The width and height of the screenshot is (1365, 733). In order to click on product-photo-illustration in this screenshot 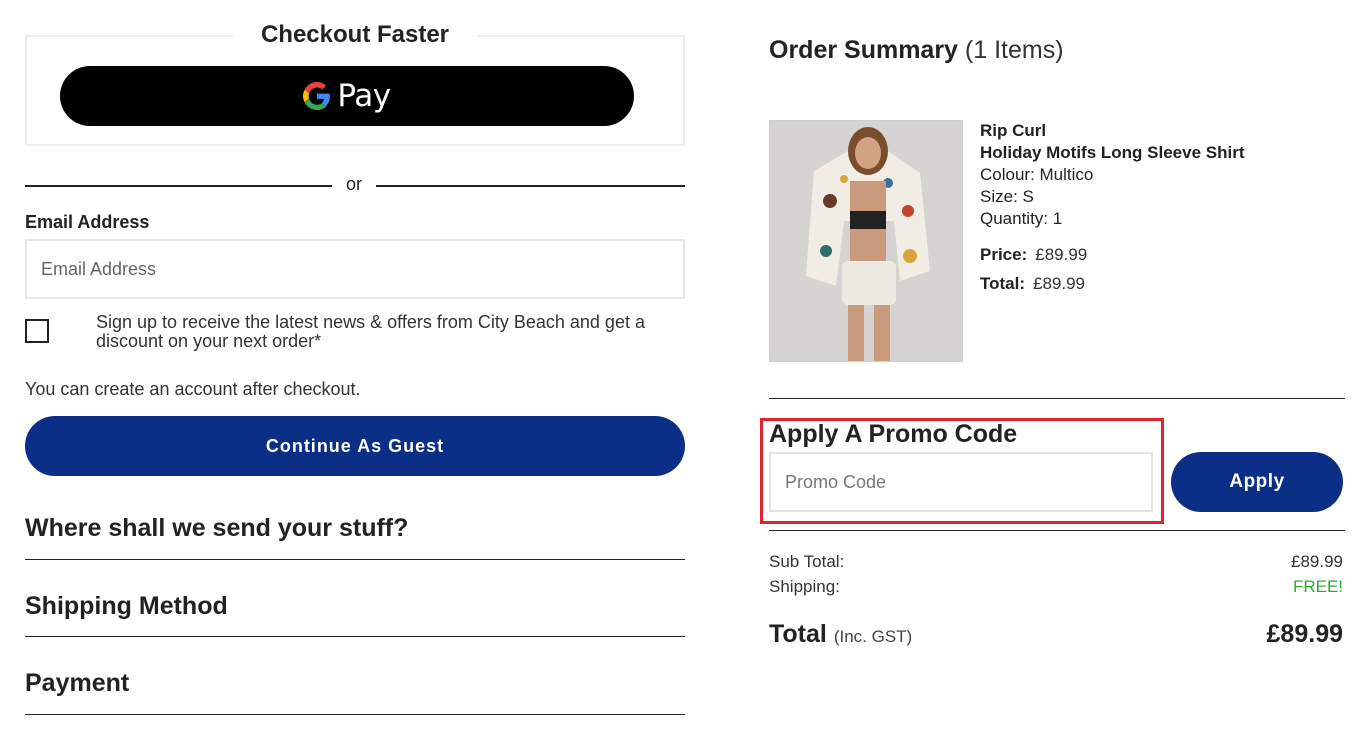, I will do `click(866, 241)`.